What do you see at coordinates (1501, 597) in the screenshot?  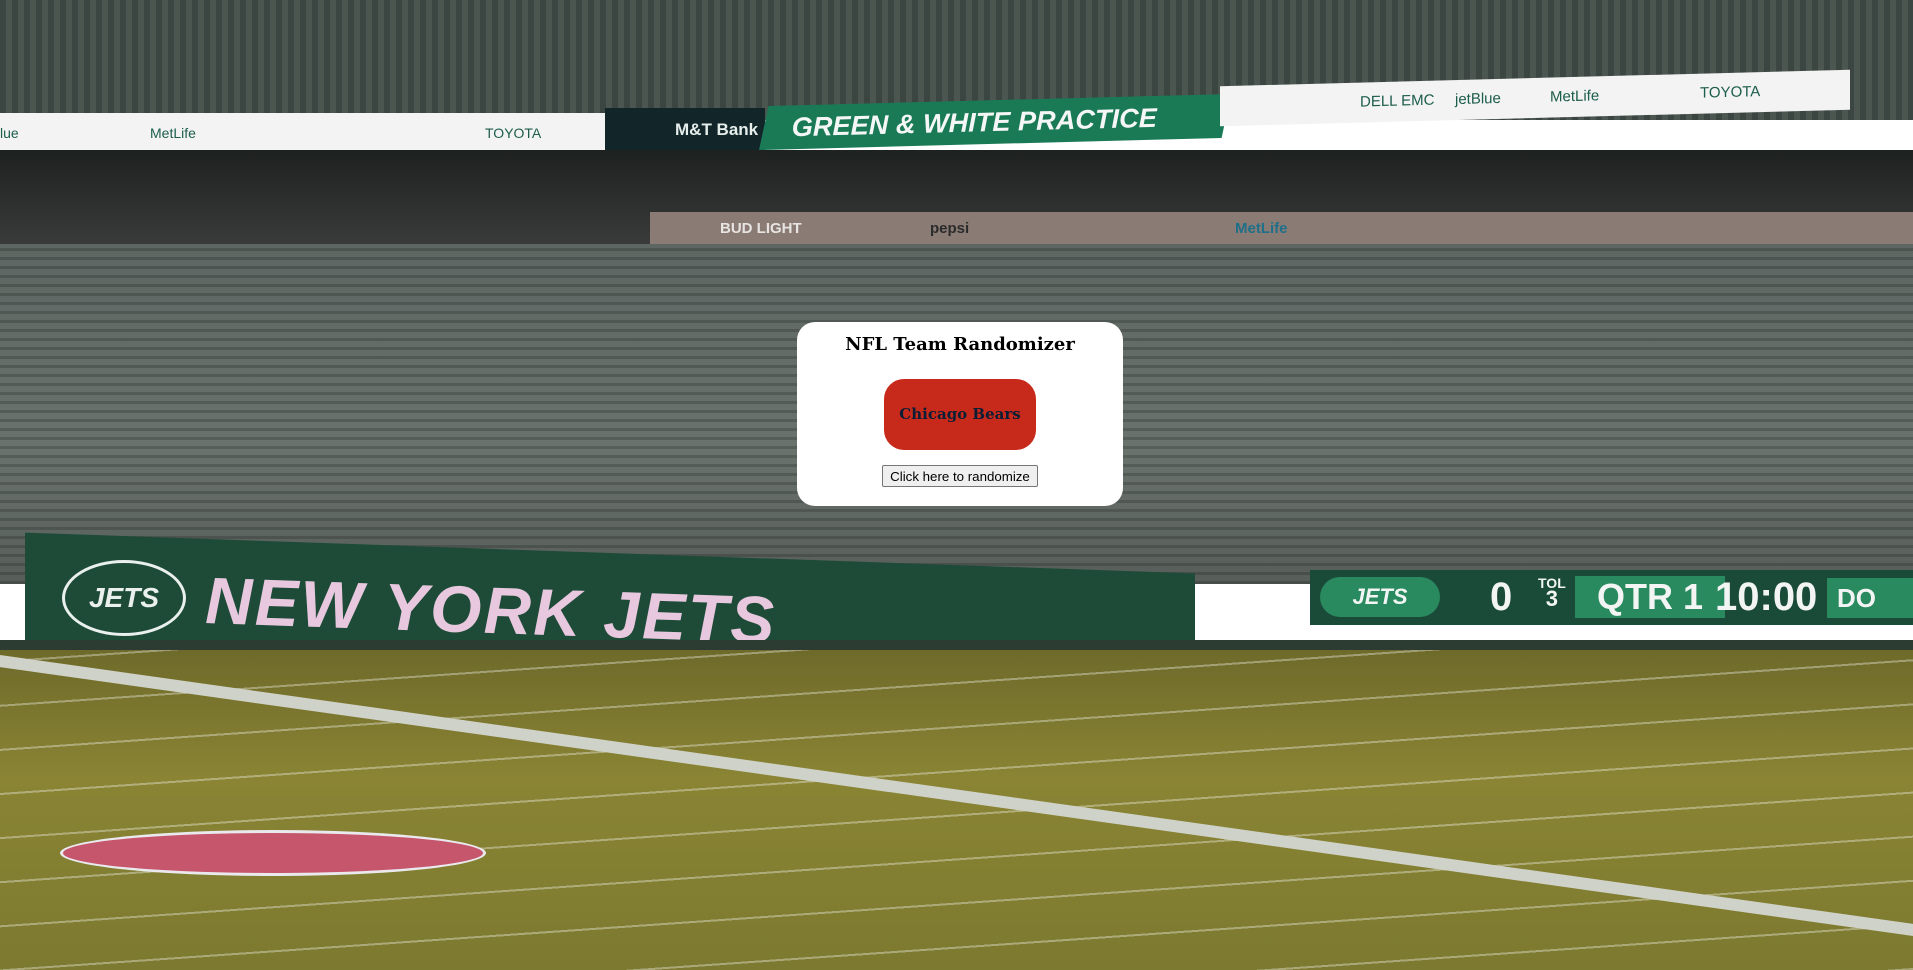 I see `scoreboard-score: 0` at bounding box center [1501, 597].